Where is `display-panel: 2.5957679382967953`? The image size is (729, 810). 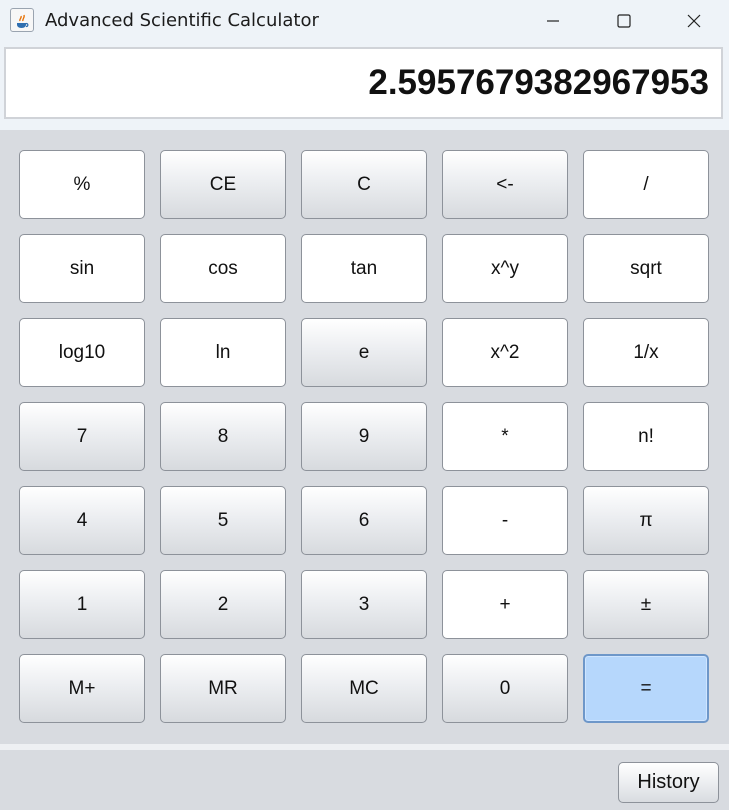 display-panel: 2.5957679382967953 is located at coordinates (364, 86).